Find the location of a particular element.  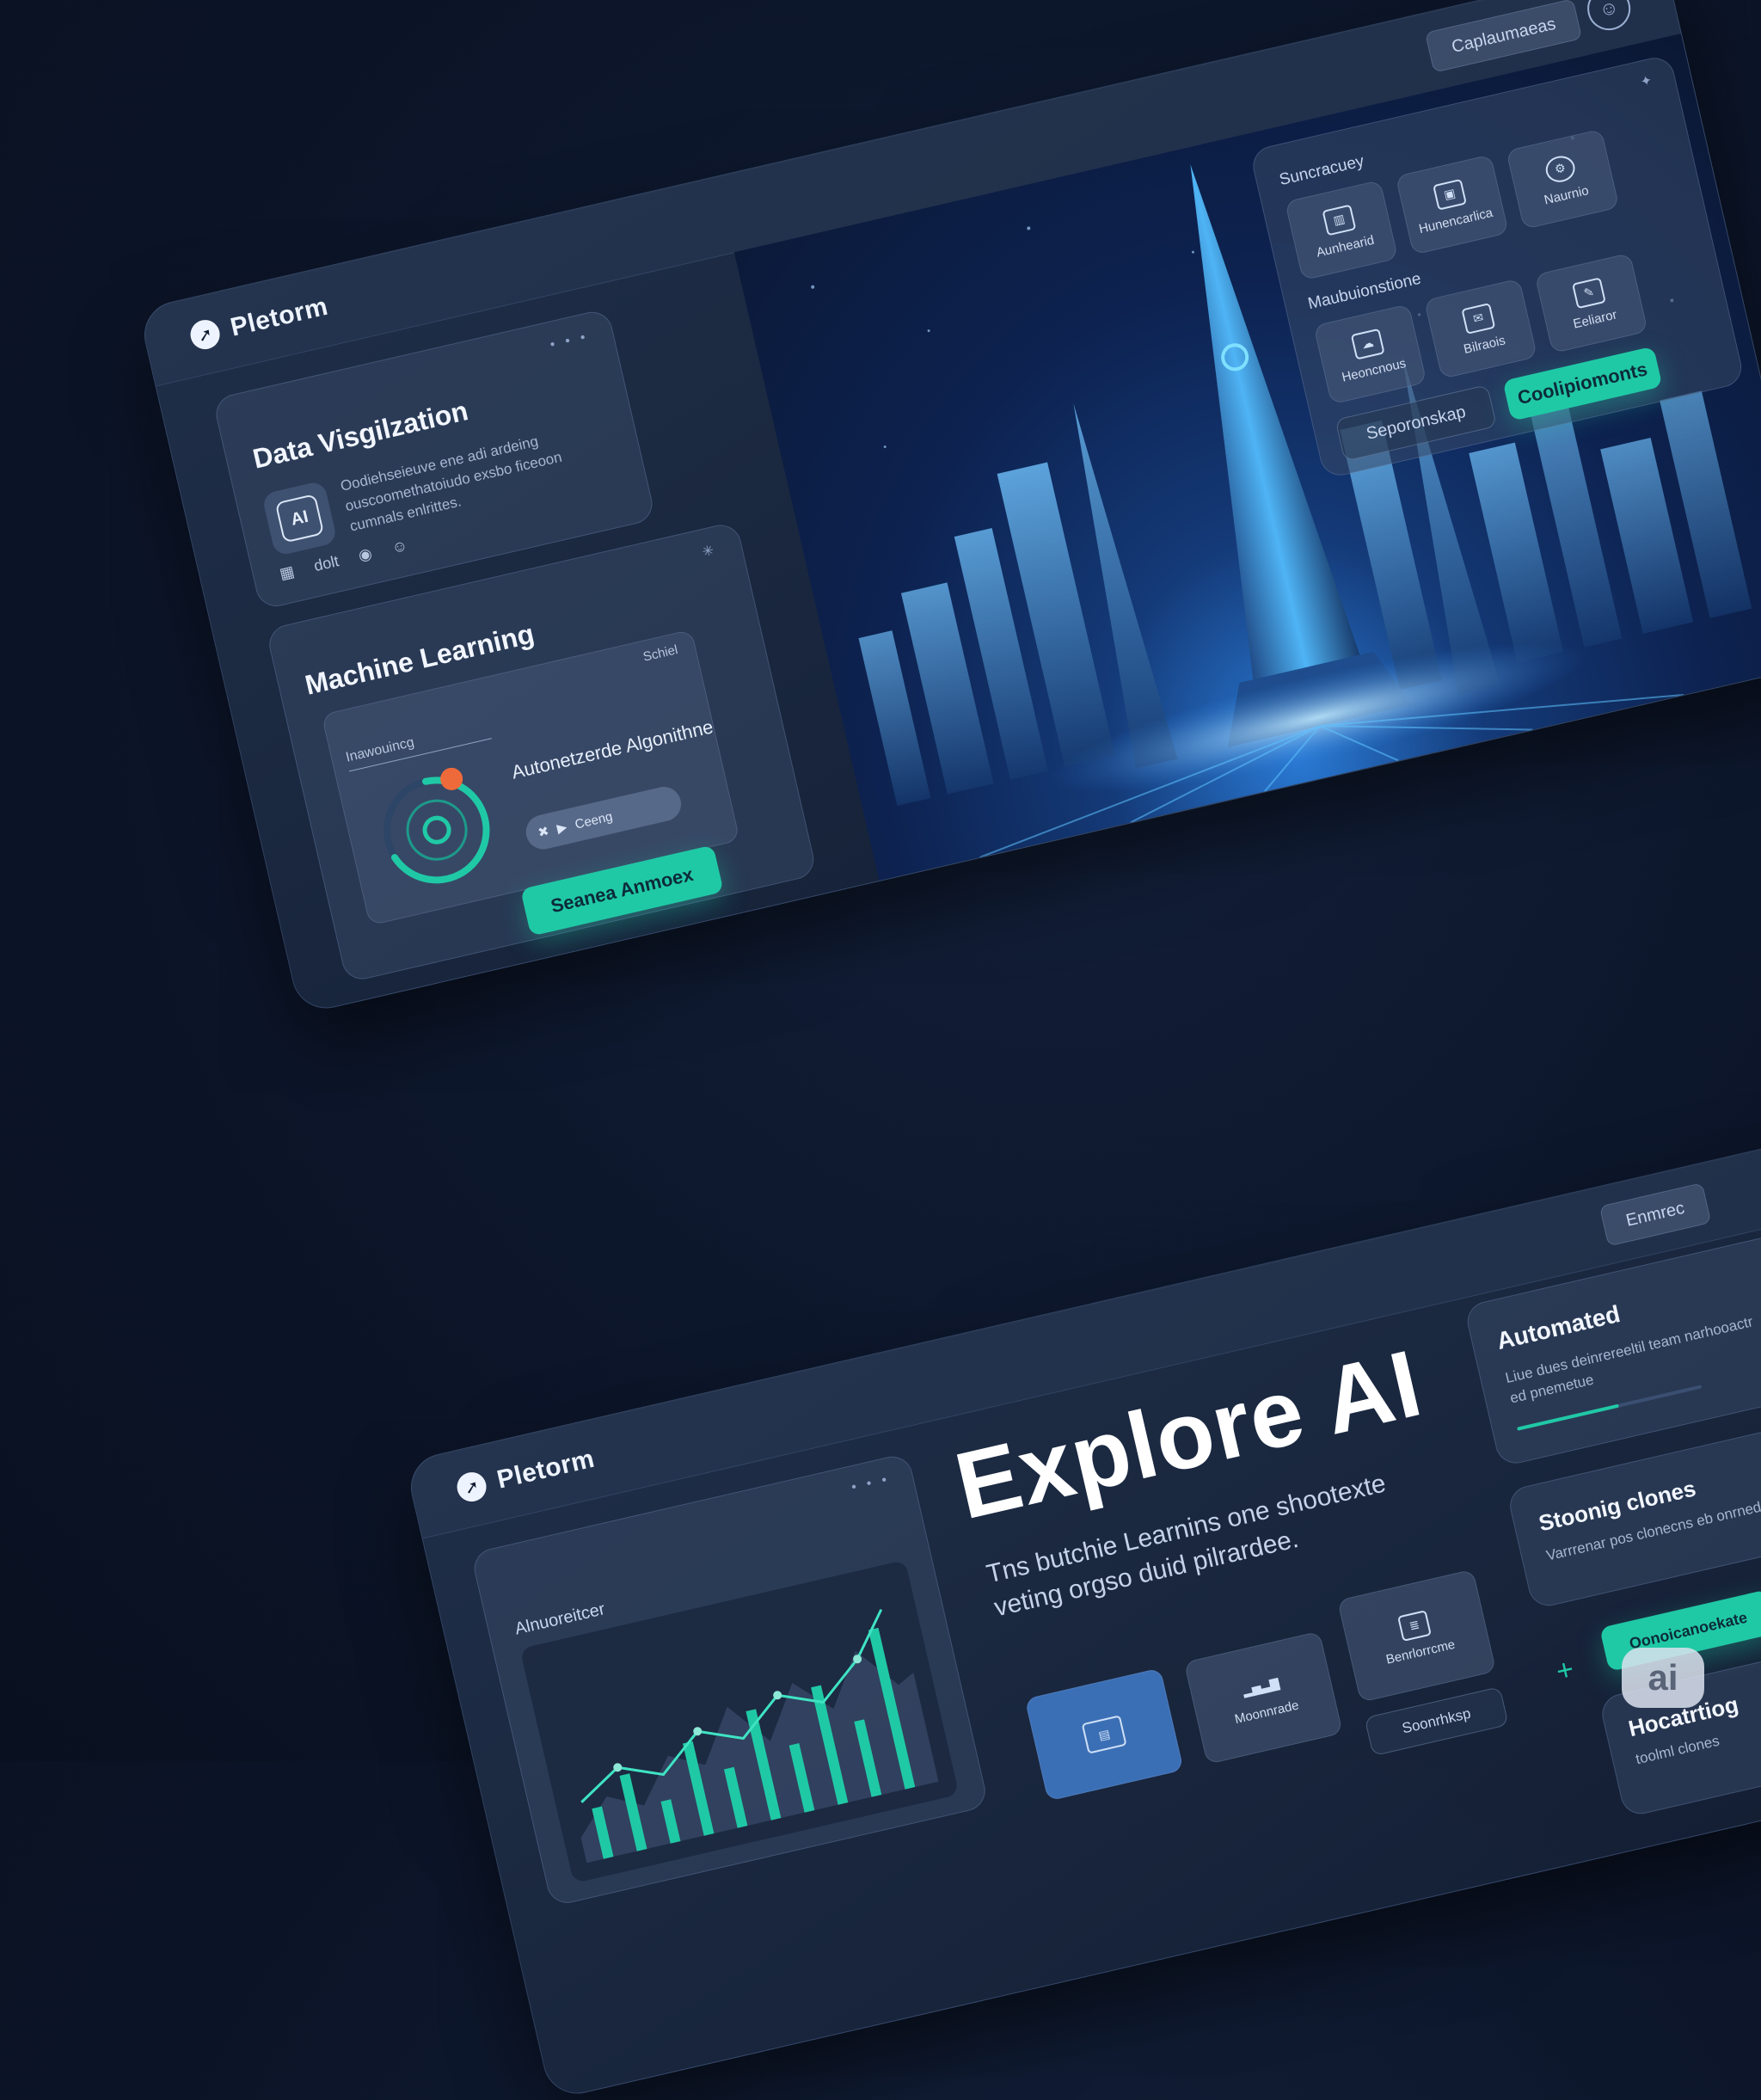

side-panel-menu-icon: ✦ is located at coordinates (1648, 80).